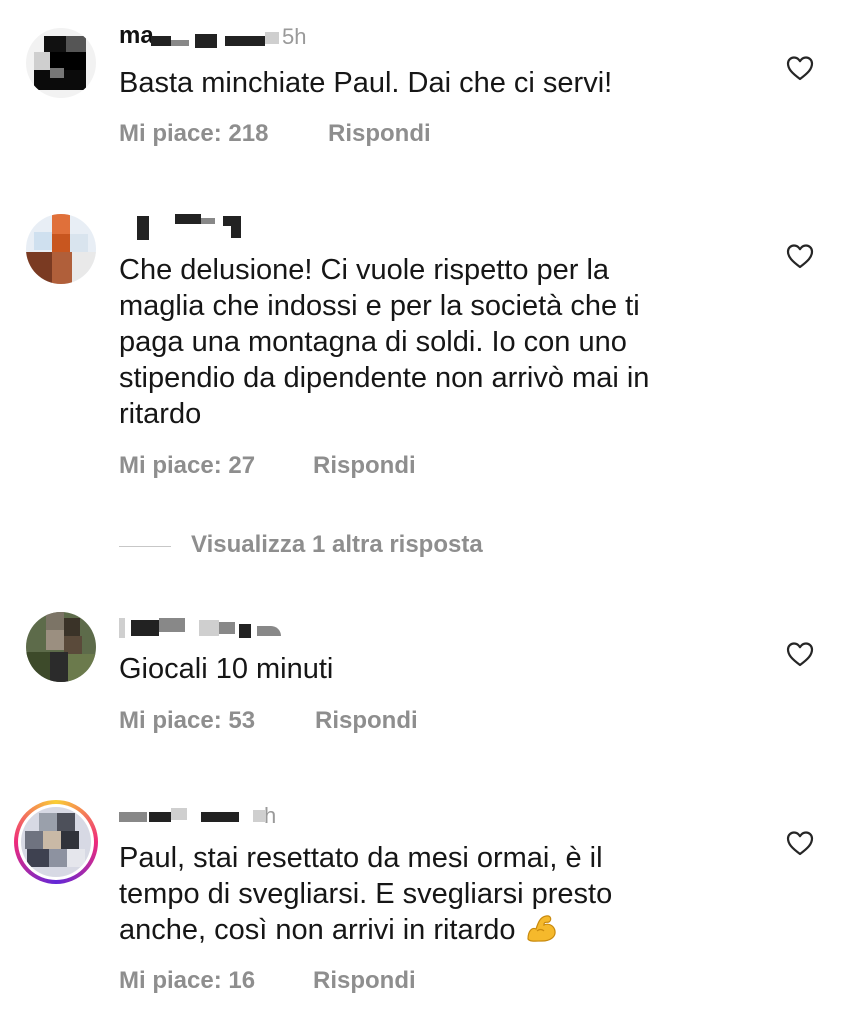  I want to click on view-replies-label: Visualizza 1 altra risposta, so click(337, 544).